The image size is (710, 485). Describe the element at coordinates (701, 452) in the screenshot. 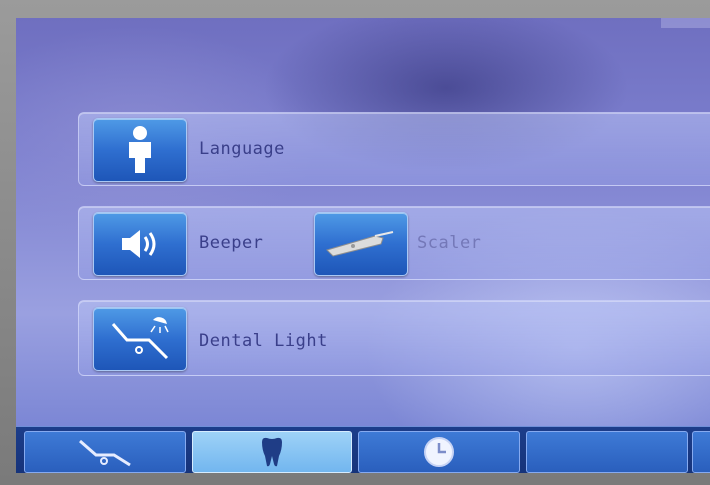

I see `tab-partial` at that location.